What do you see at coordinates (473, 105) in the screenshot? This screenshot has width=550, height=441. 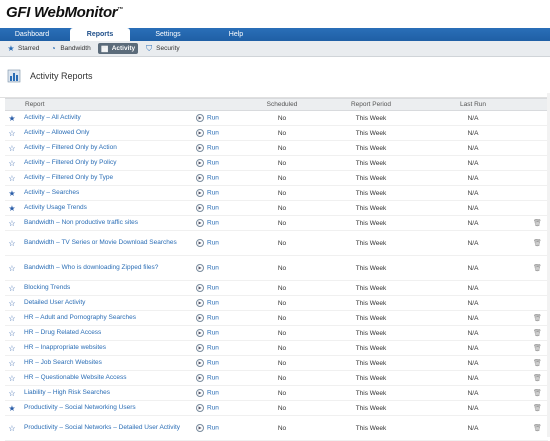 I see `col-header-lastrun: Last Run` at bounding box center [473, 105].